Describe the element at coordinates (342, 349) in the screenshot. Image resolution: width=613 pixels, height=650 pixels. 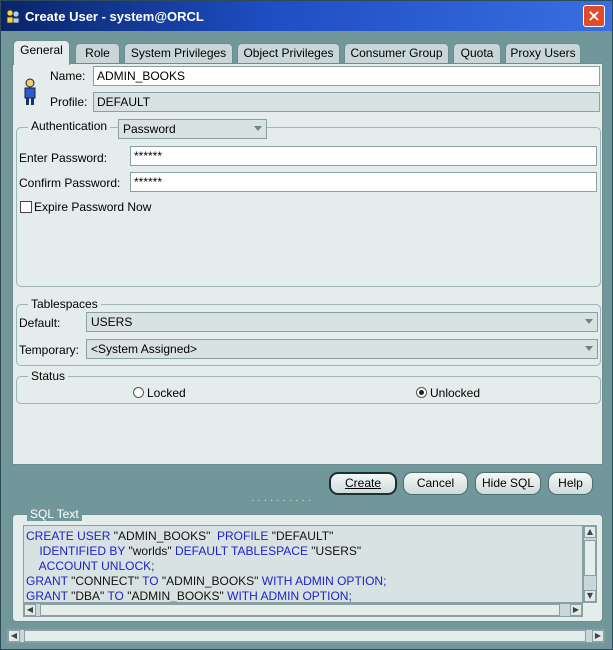
I see `temporary-tablespace-select: <System Assigned>` at that location.